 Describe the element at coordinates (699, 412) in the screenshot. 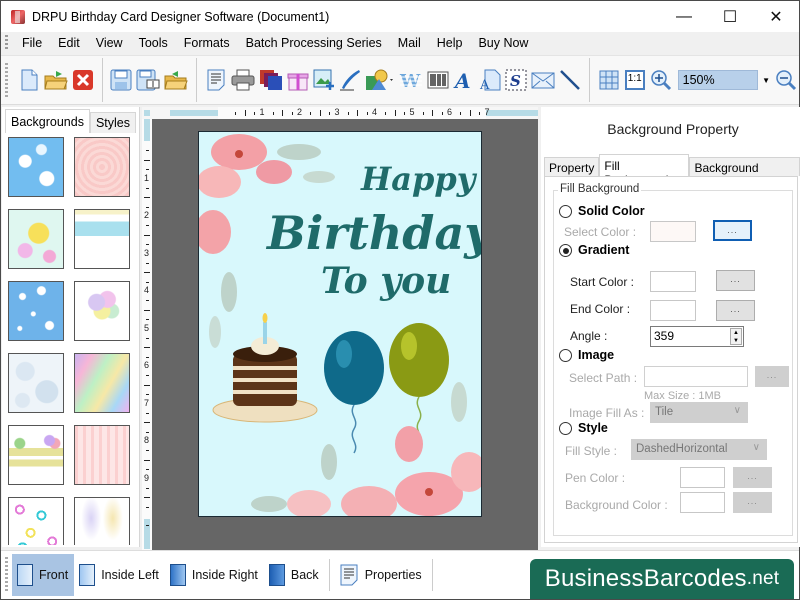

I see `image-fill-as-select: Tile ∨` at that location.